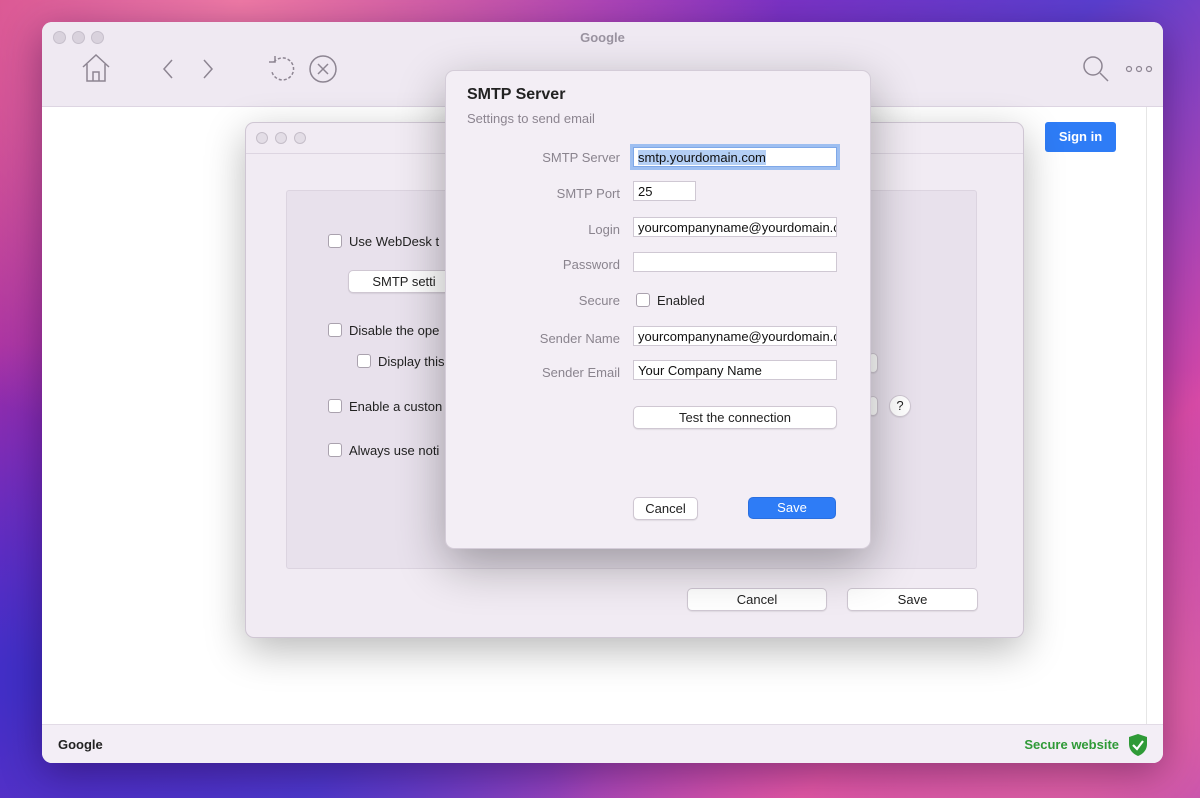 Image resolution: width=1200 pixels, height=798 pixels. What do you see at coordinates (735, 370) in the screenshot?
I see `sender-email-input: Your Company Name` at bounding box center [735, 370].